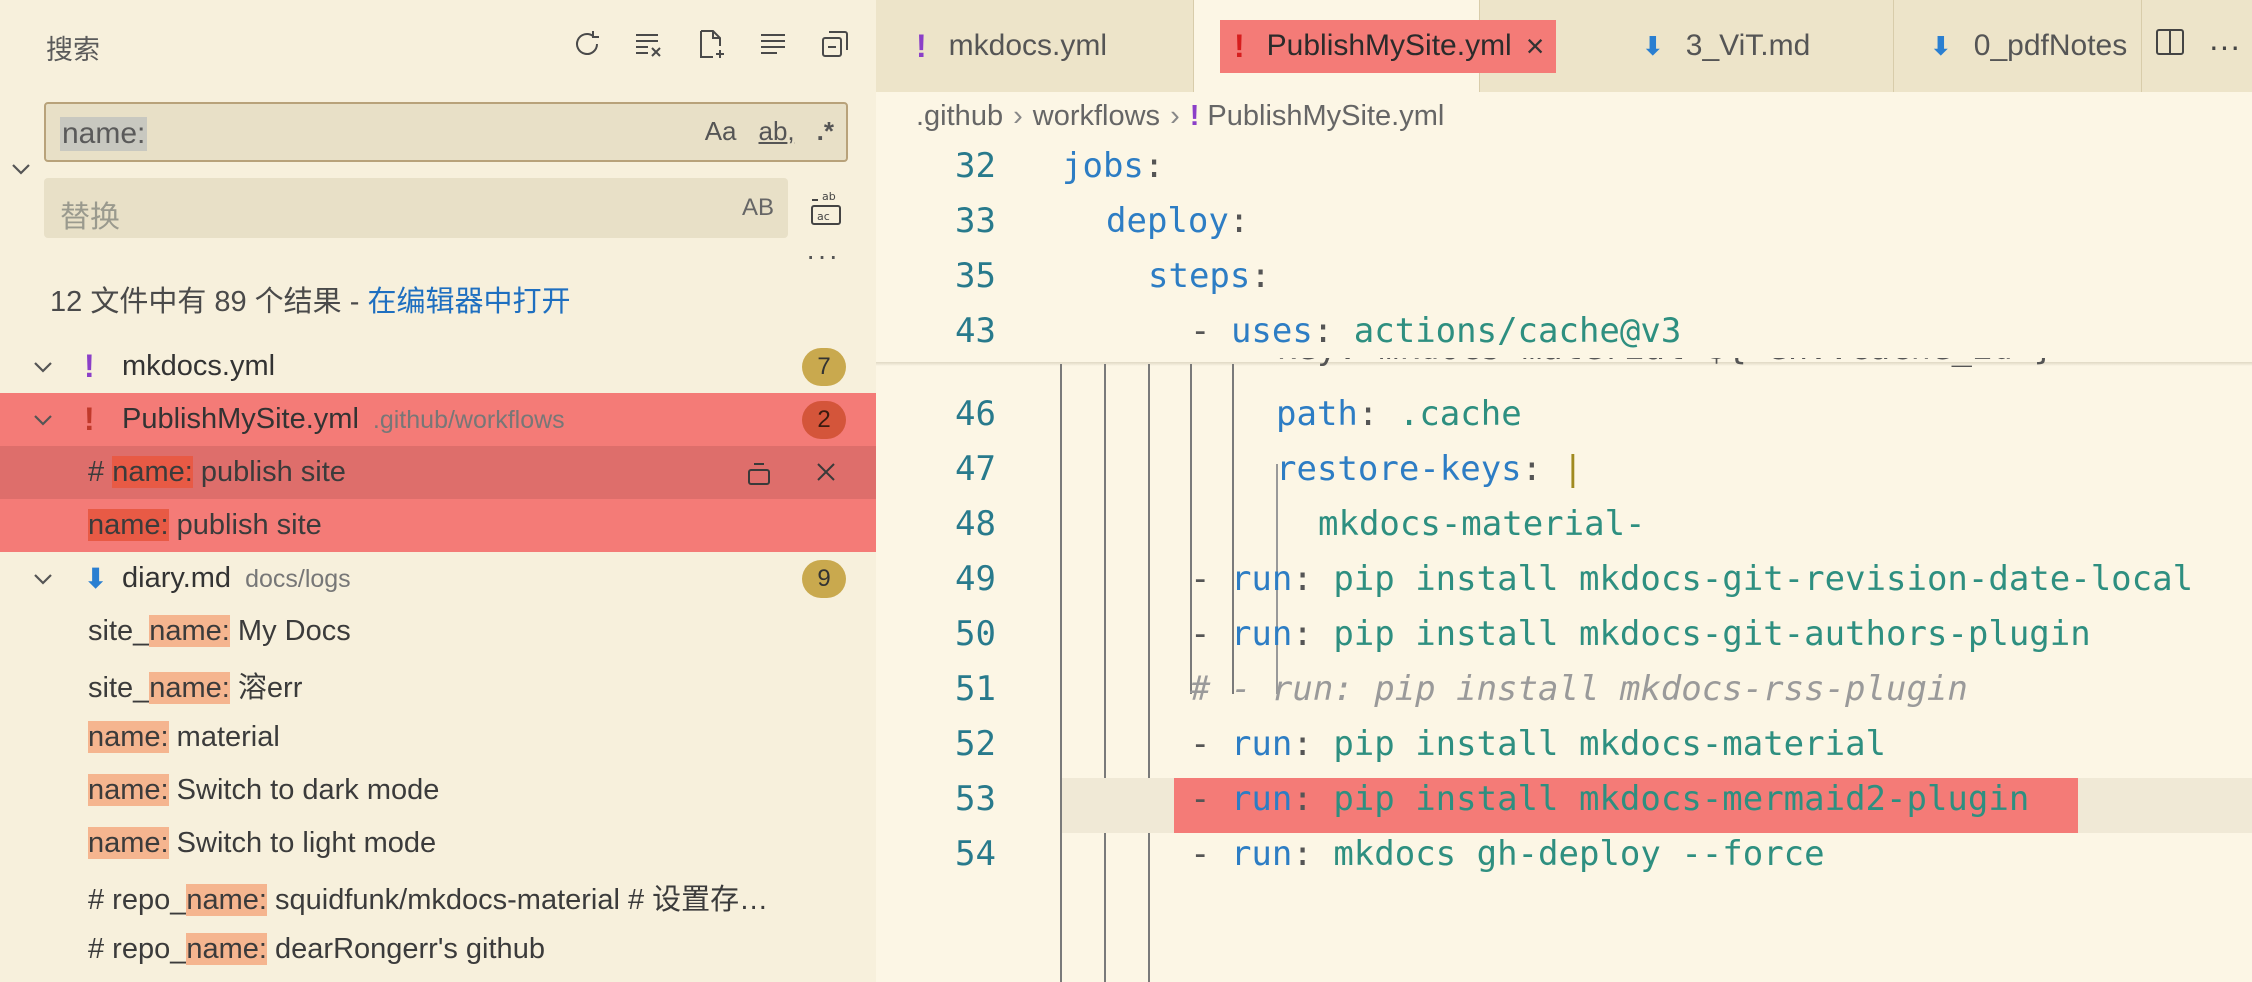 This screenshot has width=2252, height=982. I want to click on list-item: name: Switch to dark mode, so click(438, 790).